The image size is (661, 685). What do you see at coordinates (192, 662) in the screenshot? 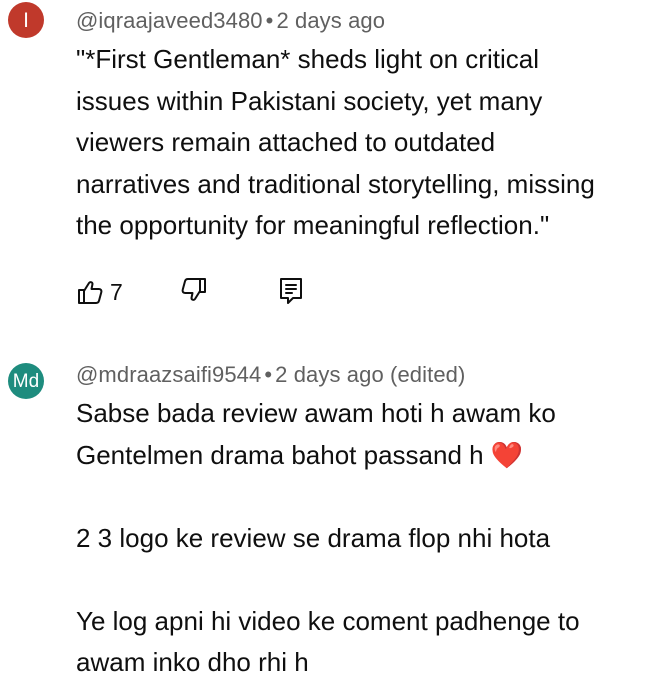
I see `comment-line: awam inko dho rhi h` at bounding box center [192, 662].